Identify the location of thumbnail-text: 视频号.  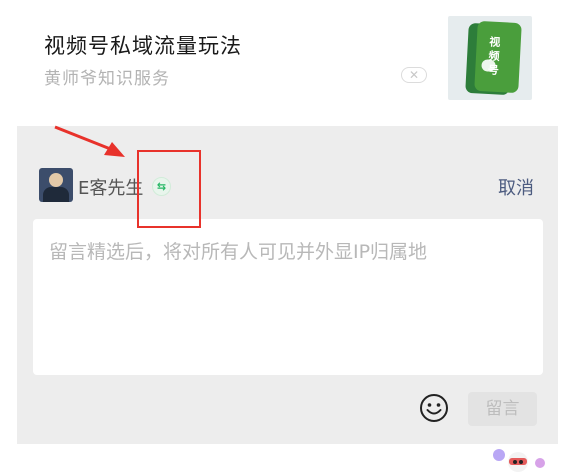
(494, 56).